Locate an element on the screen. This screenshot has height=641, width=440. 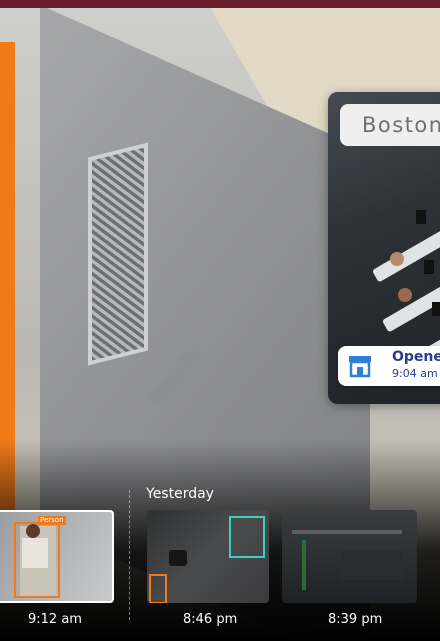
event-pill: Opened 9:04 am is located at coordinates (389, 366).